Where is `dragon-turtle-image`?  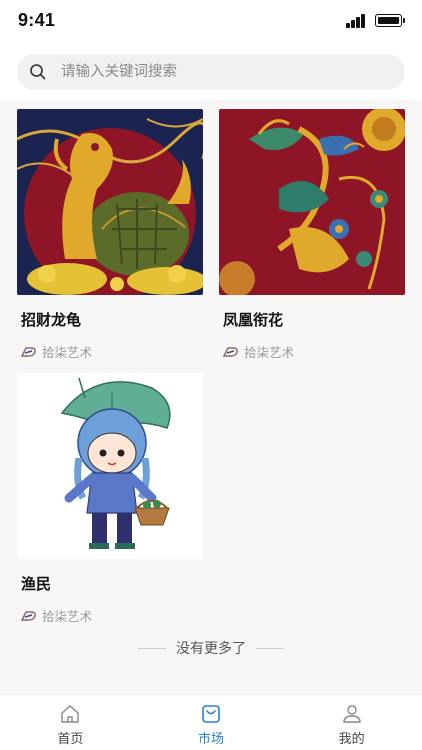 dragon-turtle-image is located at coordinates (110, 202).